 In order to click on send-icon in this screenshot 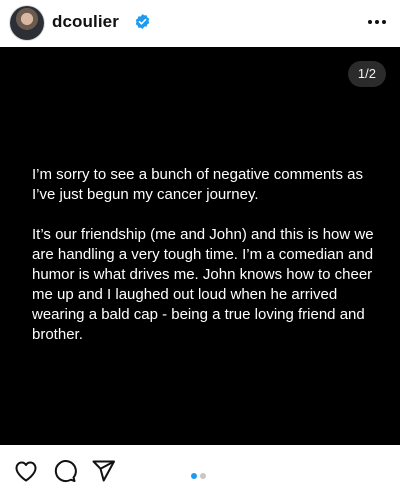, I will do `click(104, 471)`.